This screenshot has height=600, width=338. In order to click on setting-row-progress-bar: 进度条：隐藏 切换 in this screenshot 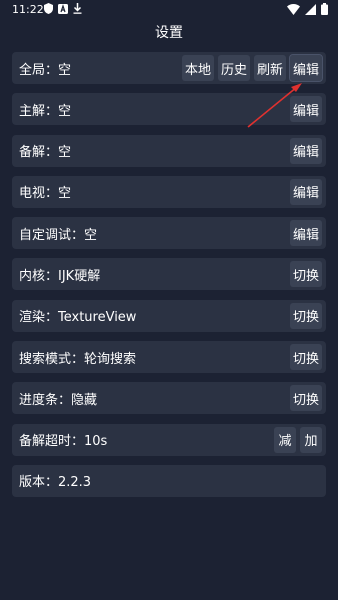, I will do `click(169, 398)`.